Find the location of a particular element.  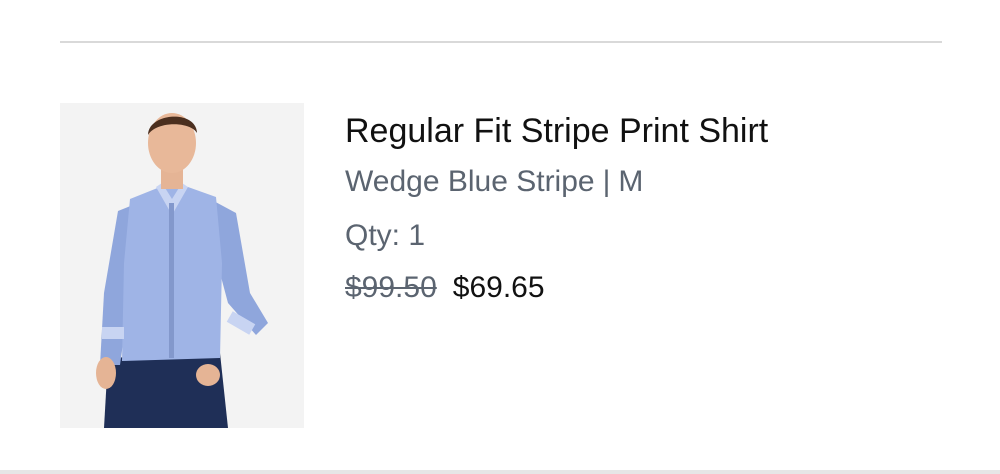

variant-color: Wedge Blue Stripe is located at coordinates (470, 181).